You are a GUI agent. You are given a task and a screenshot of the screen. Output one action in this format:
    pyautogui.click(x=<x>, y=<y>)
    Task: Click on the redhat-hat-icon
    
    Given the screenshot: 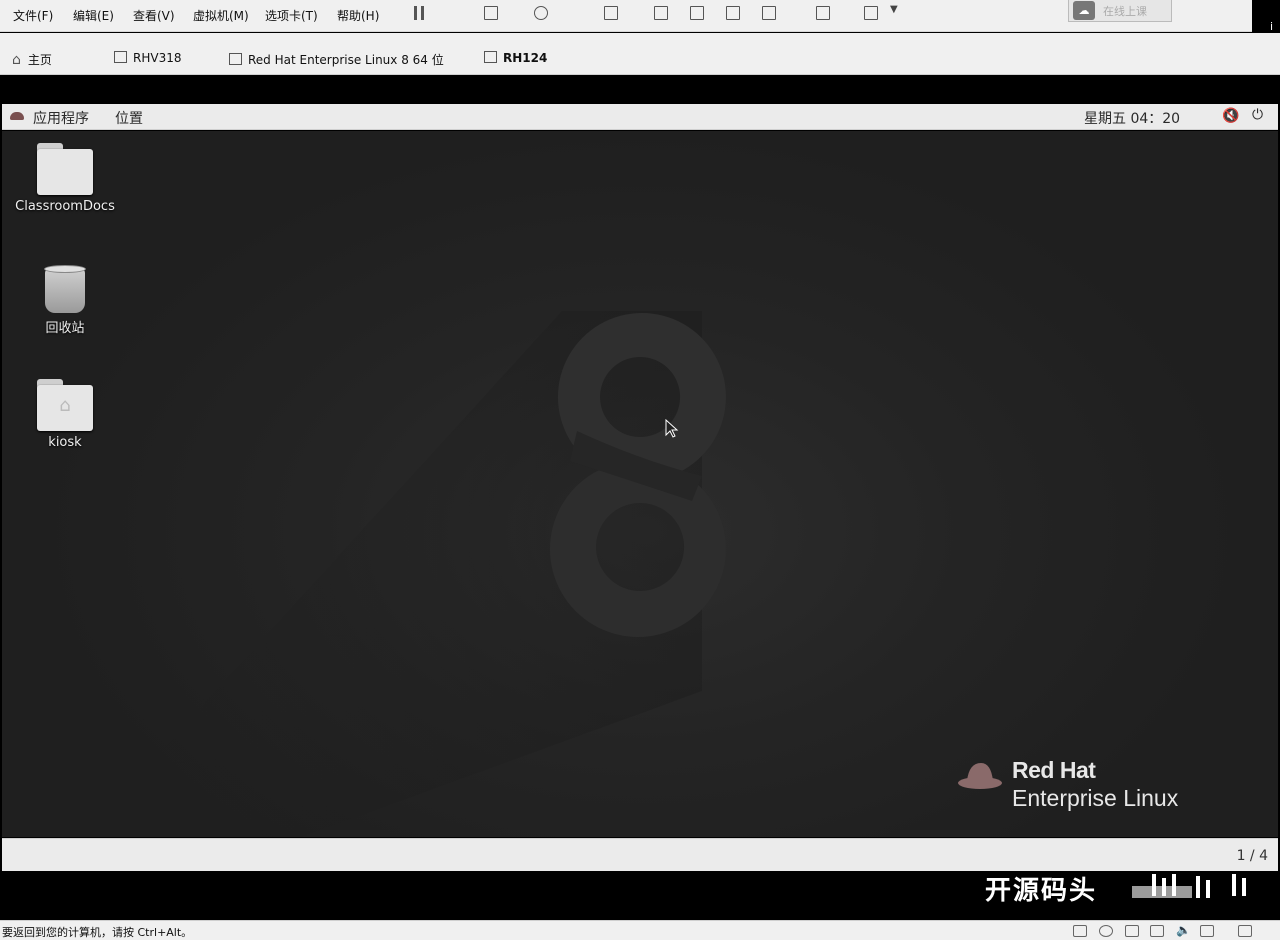 What is the action you would take?
    pyautogui.click(x=17, y=116)
    